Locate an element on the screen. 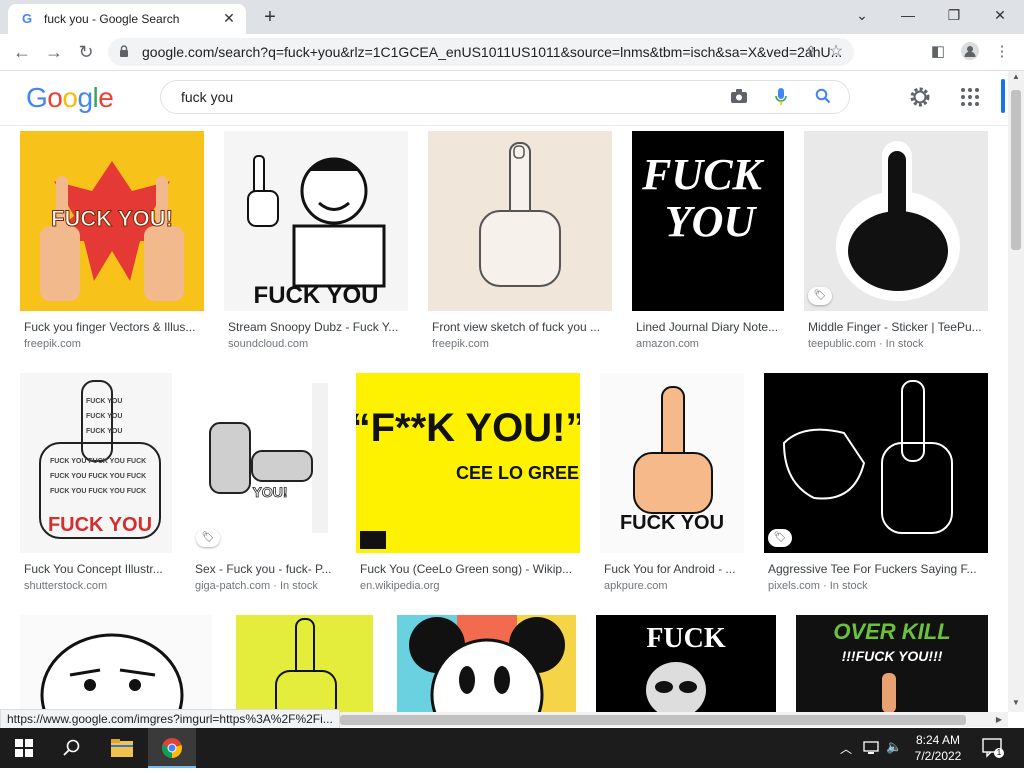 Image resolution: width=1024 pixels, height=773 pixels. google-favicon-icon: G is located at coordinates (27, 18).